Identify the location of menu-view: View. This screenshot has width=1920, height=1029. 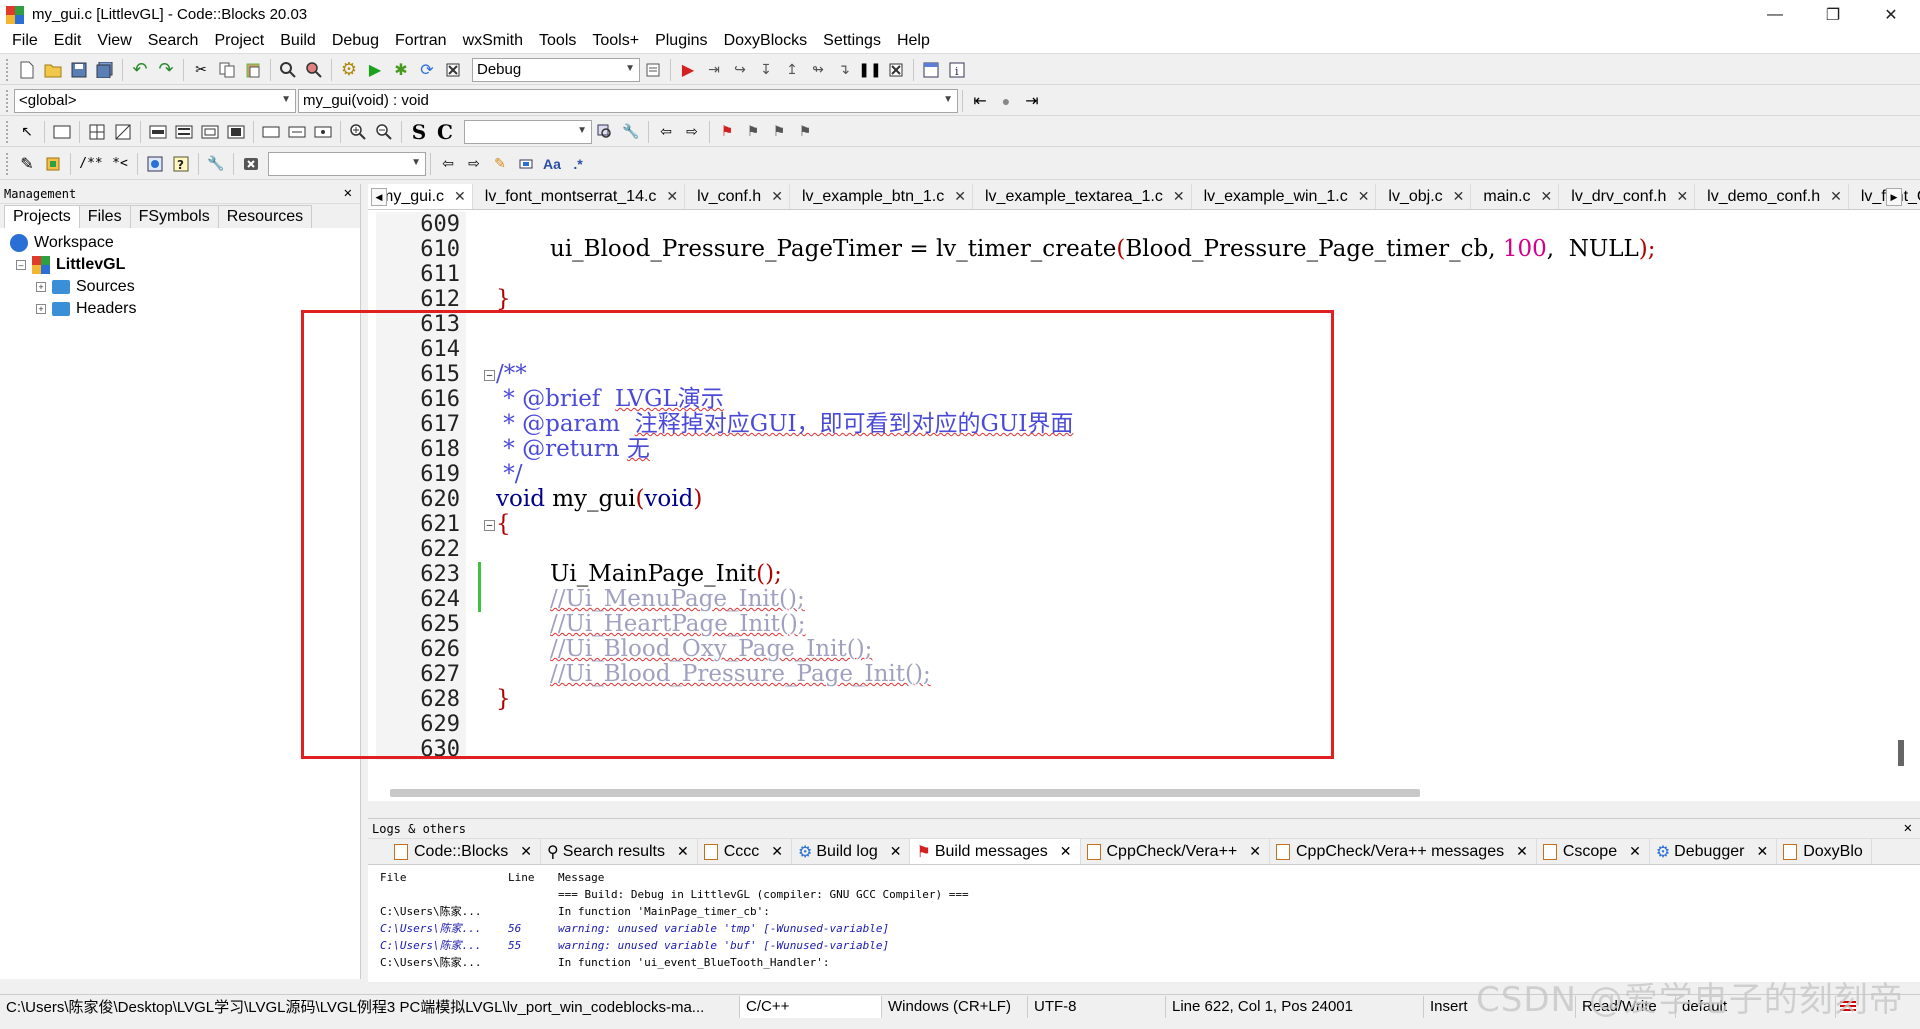
(114, 41).